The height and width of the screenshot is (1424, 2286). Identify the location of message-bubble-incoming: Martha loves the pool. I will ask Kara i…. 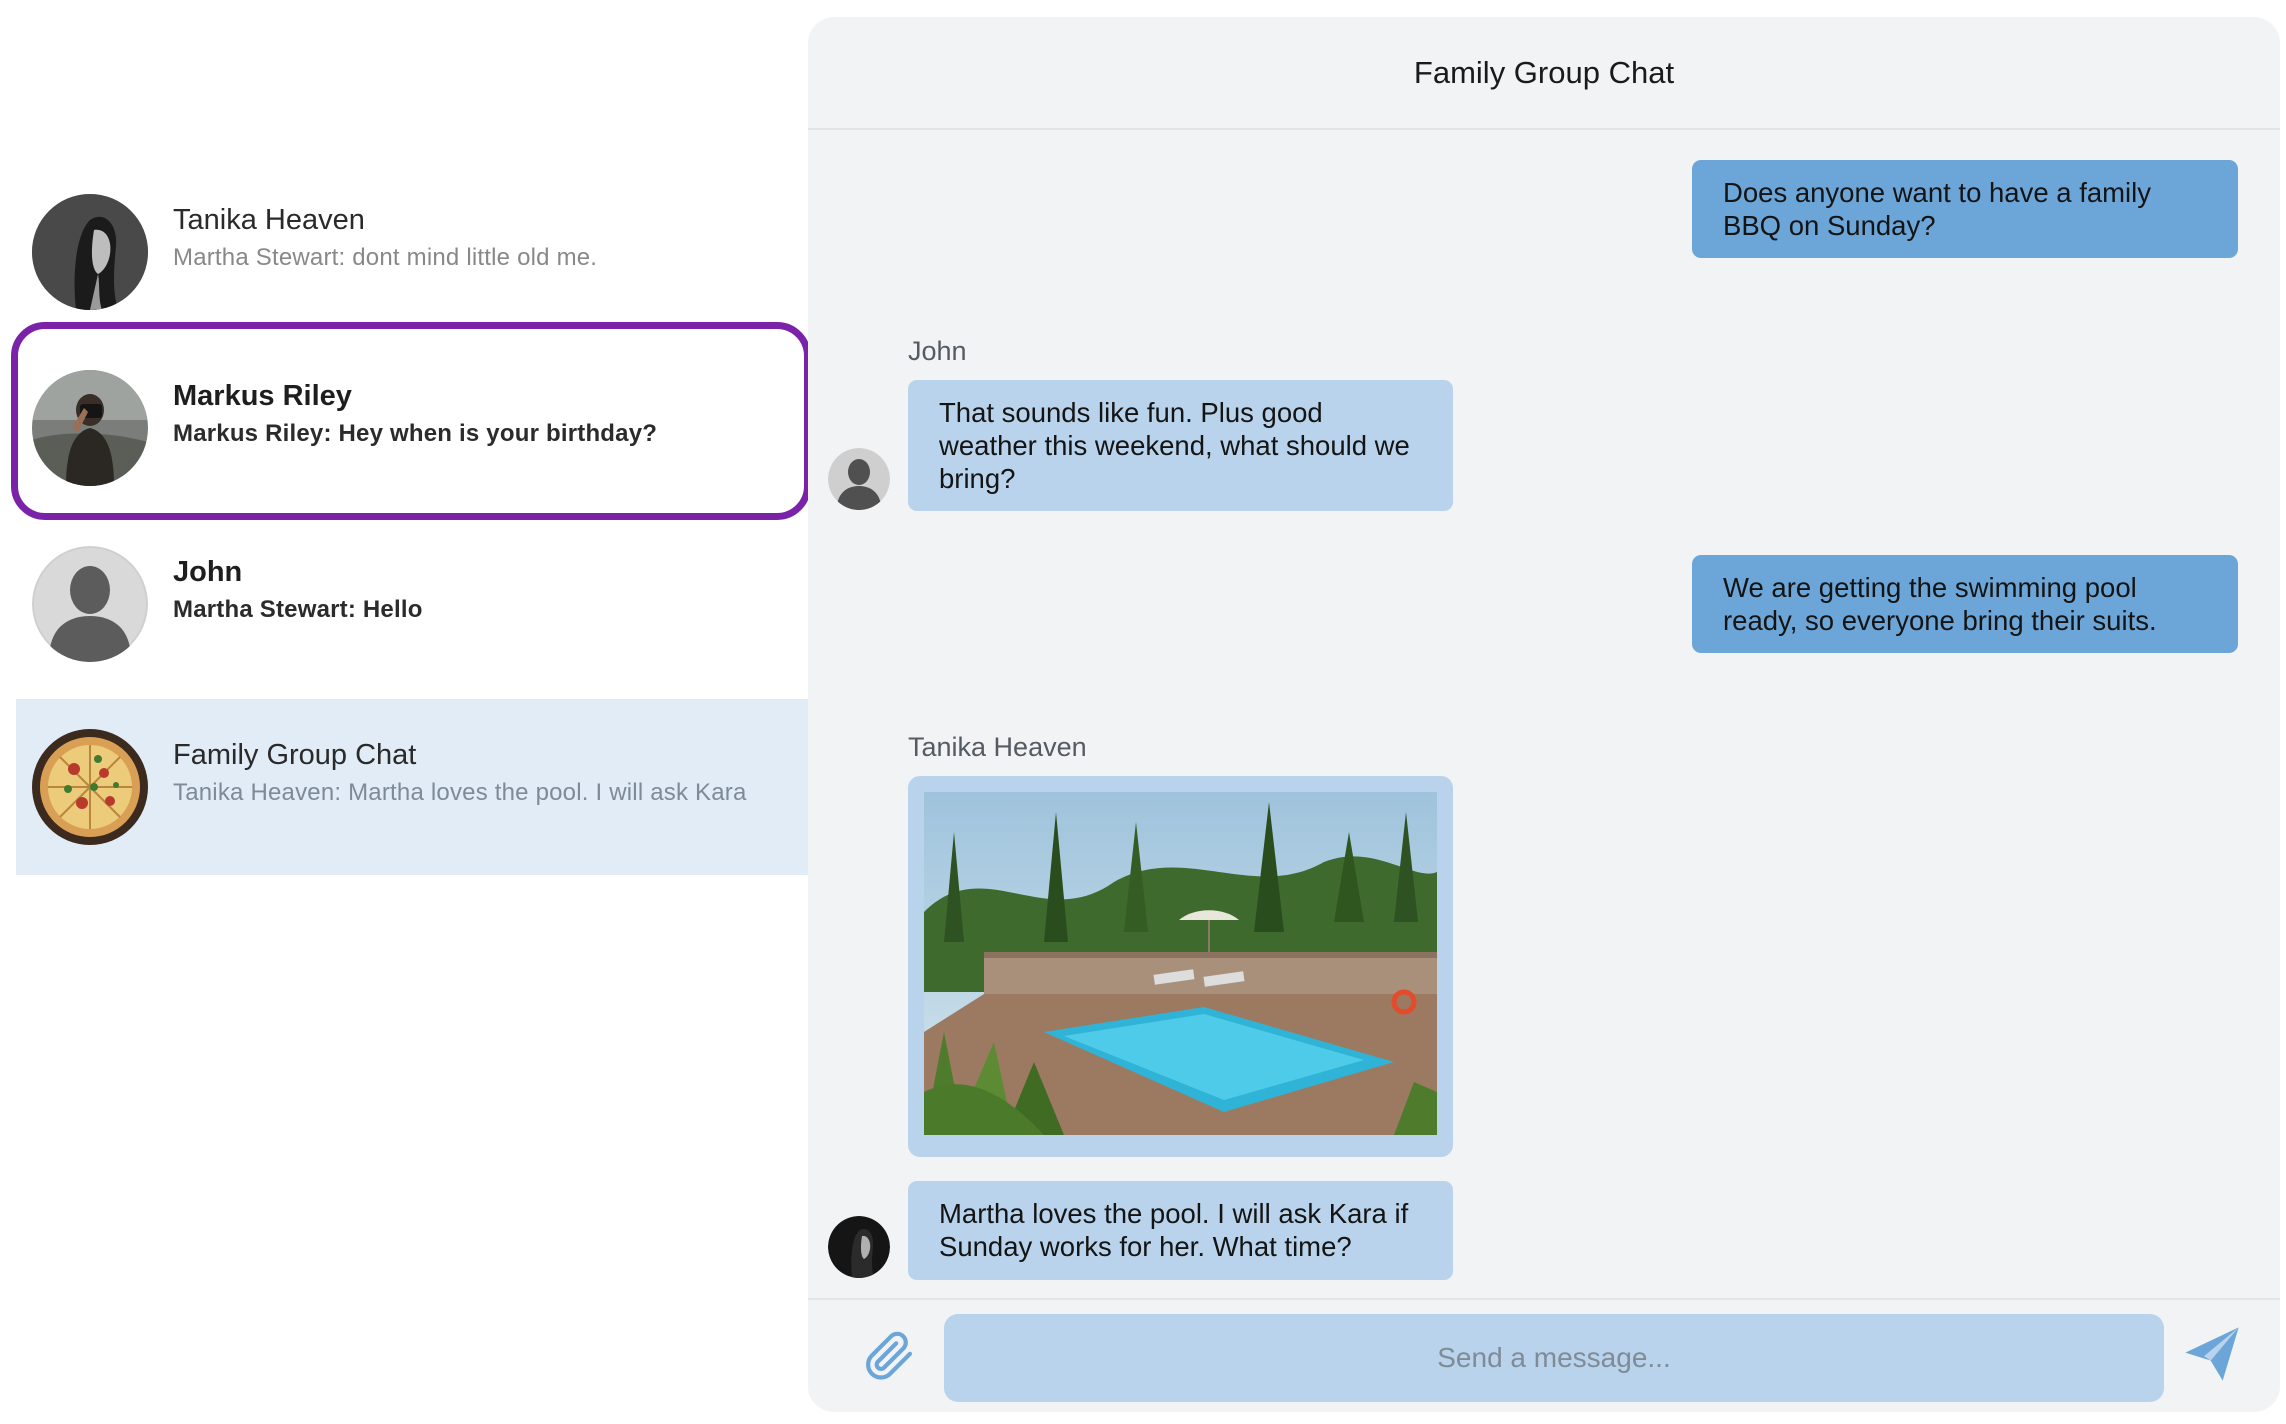
(1180, 1230).